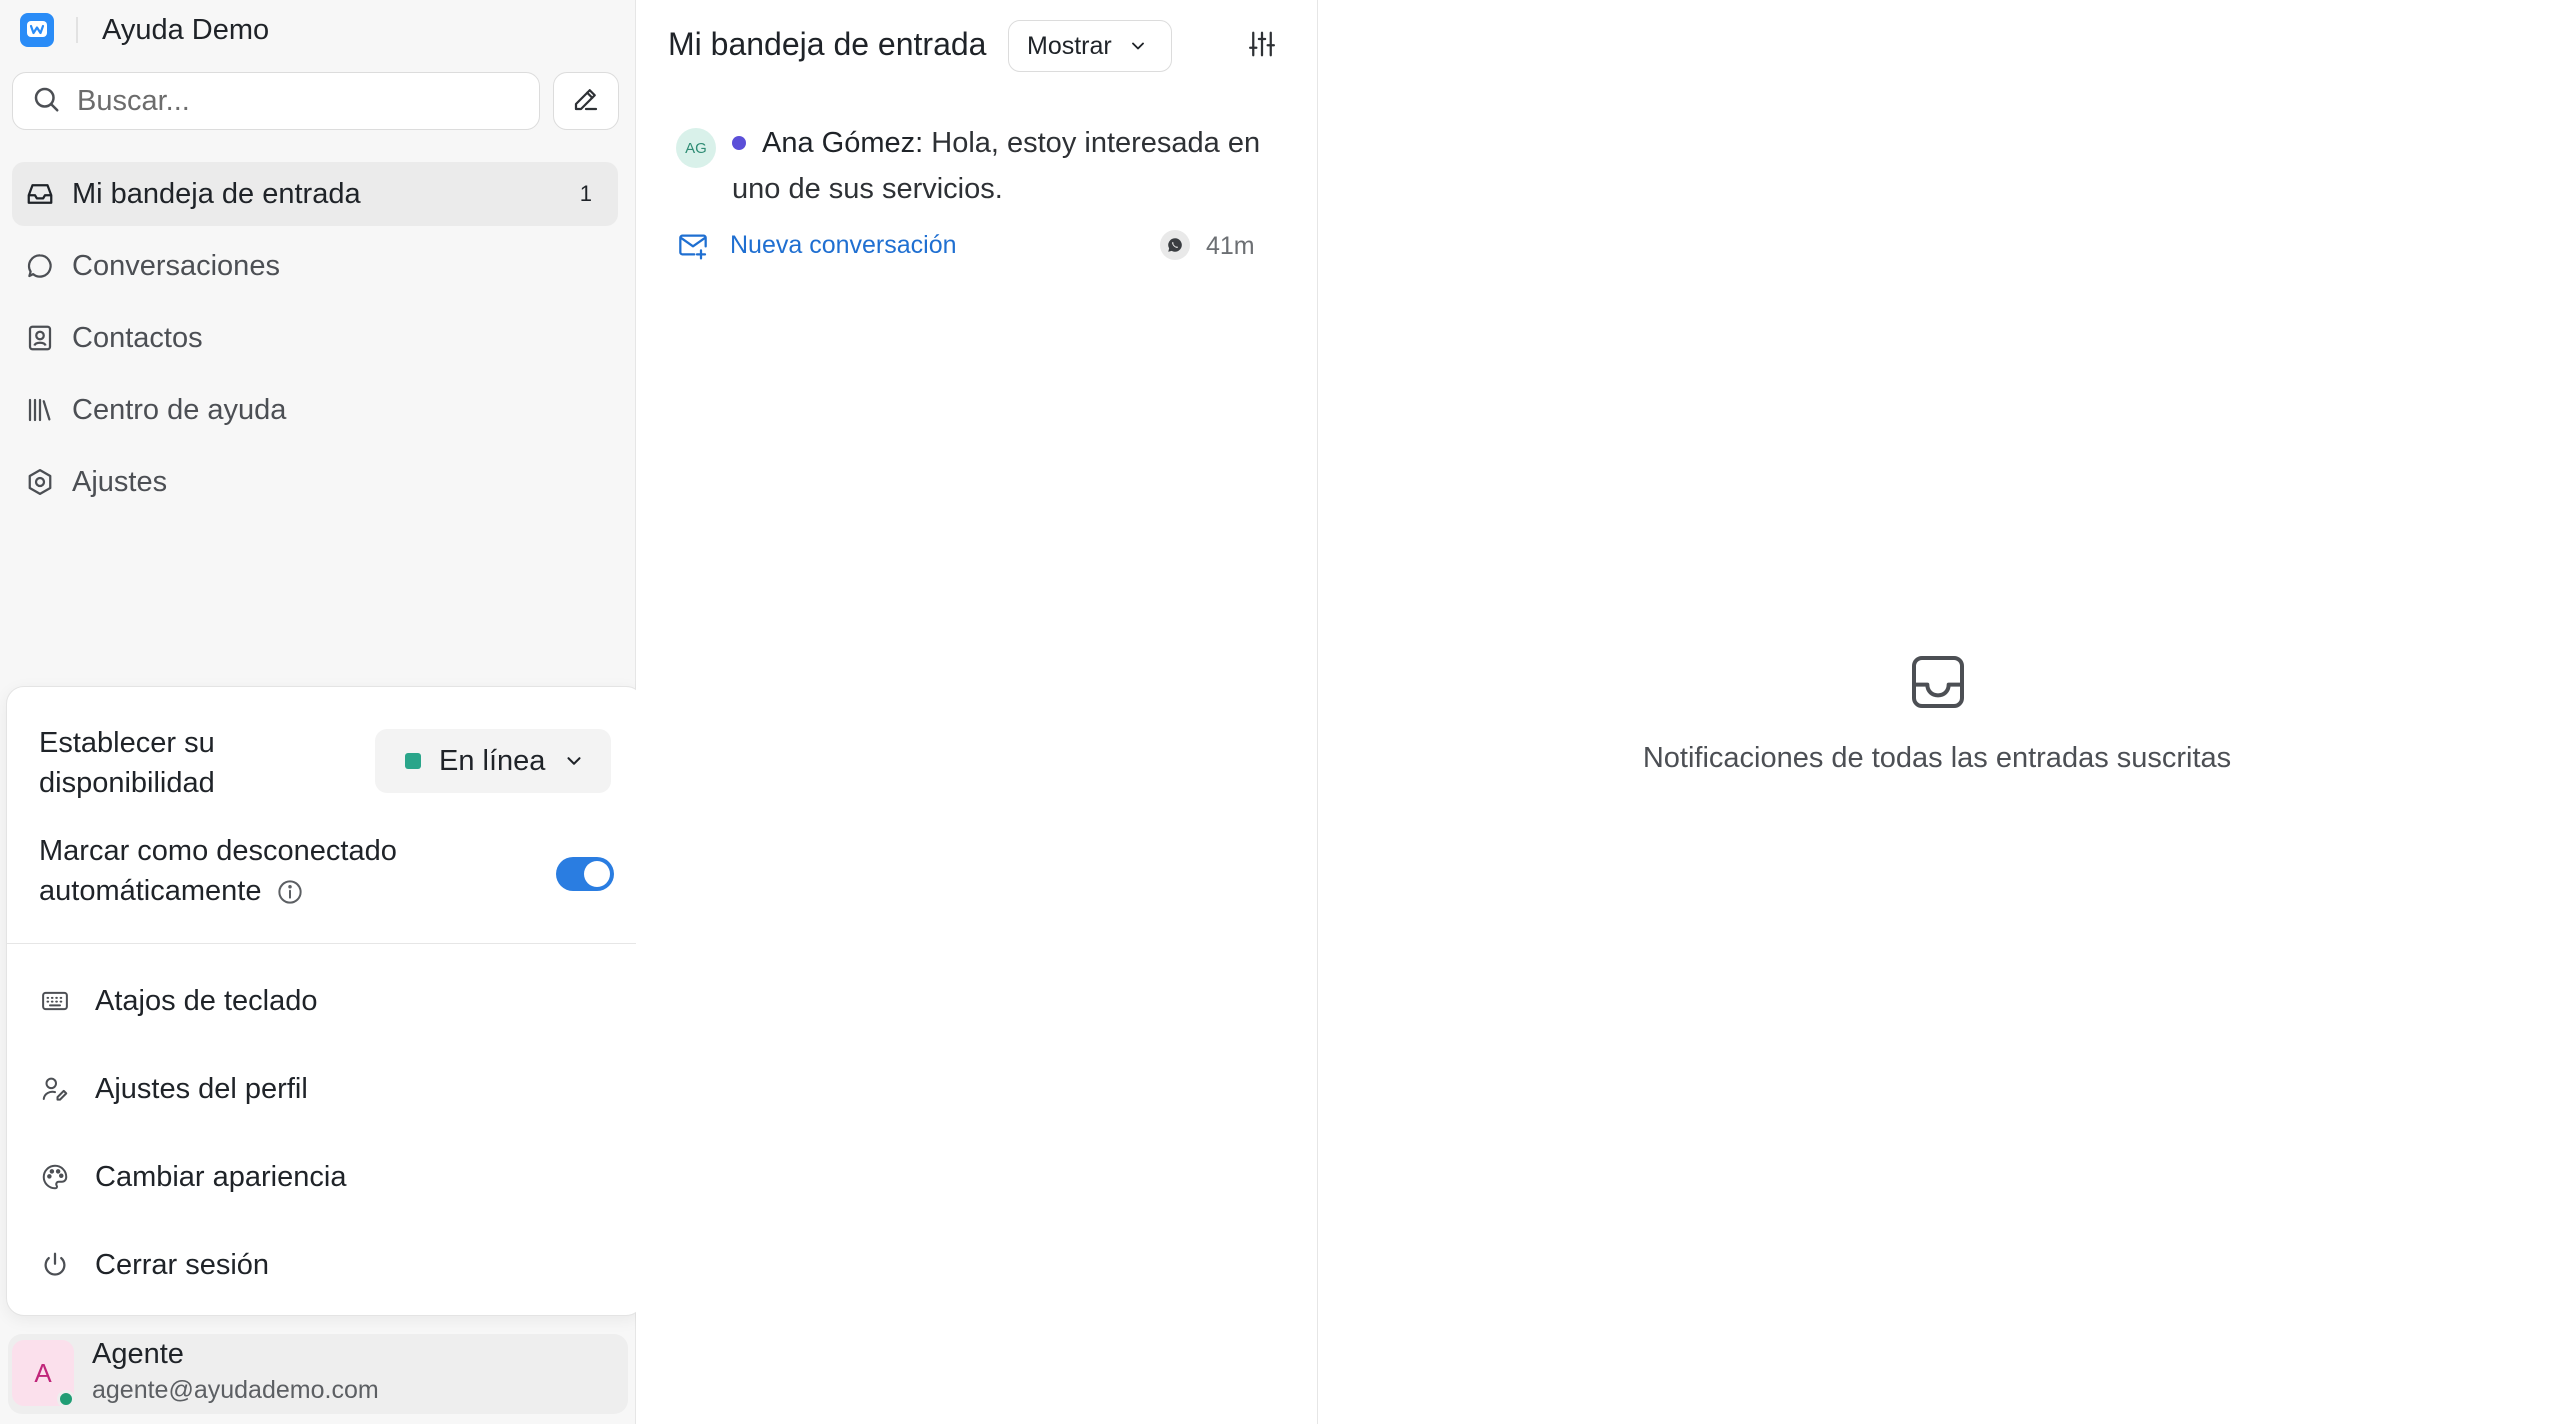  Describe the element at coordinates (186, 29) in the screenshot. I see `brand-name: Ayuda Demo` at that location.